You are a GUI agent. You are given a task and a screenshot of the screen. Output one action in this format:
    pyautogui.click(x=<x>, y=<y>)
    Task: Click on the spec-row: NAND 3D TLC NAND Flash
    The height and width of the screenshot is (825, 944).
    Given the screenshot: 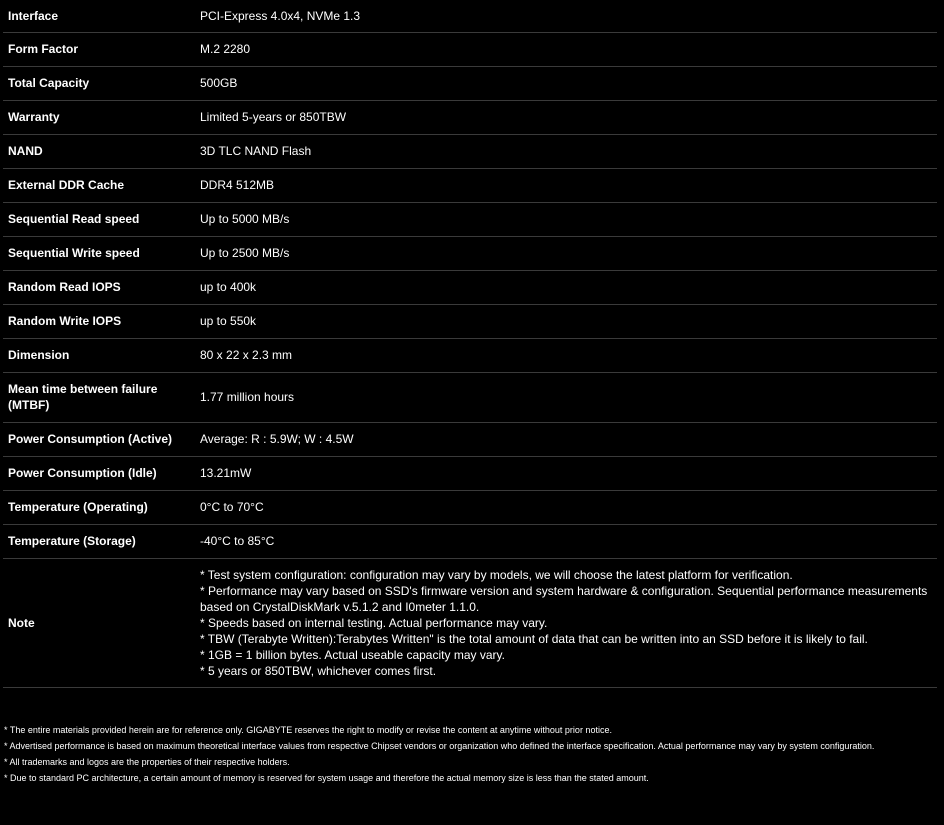 What is the action you would take?
    pyautogui.click(x=470, y=151)
    